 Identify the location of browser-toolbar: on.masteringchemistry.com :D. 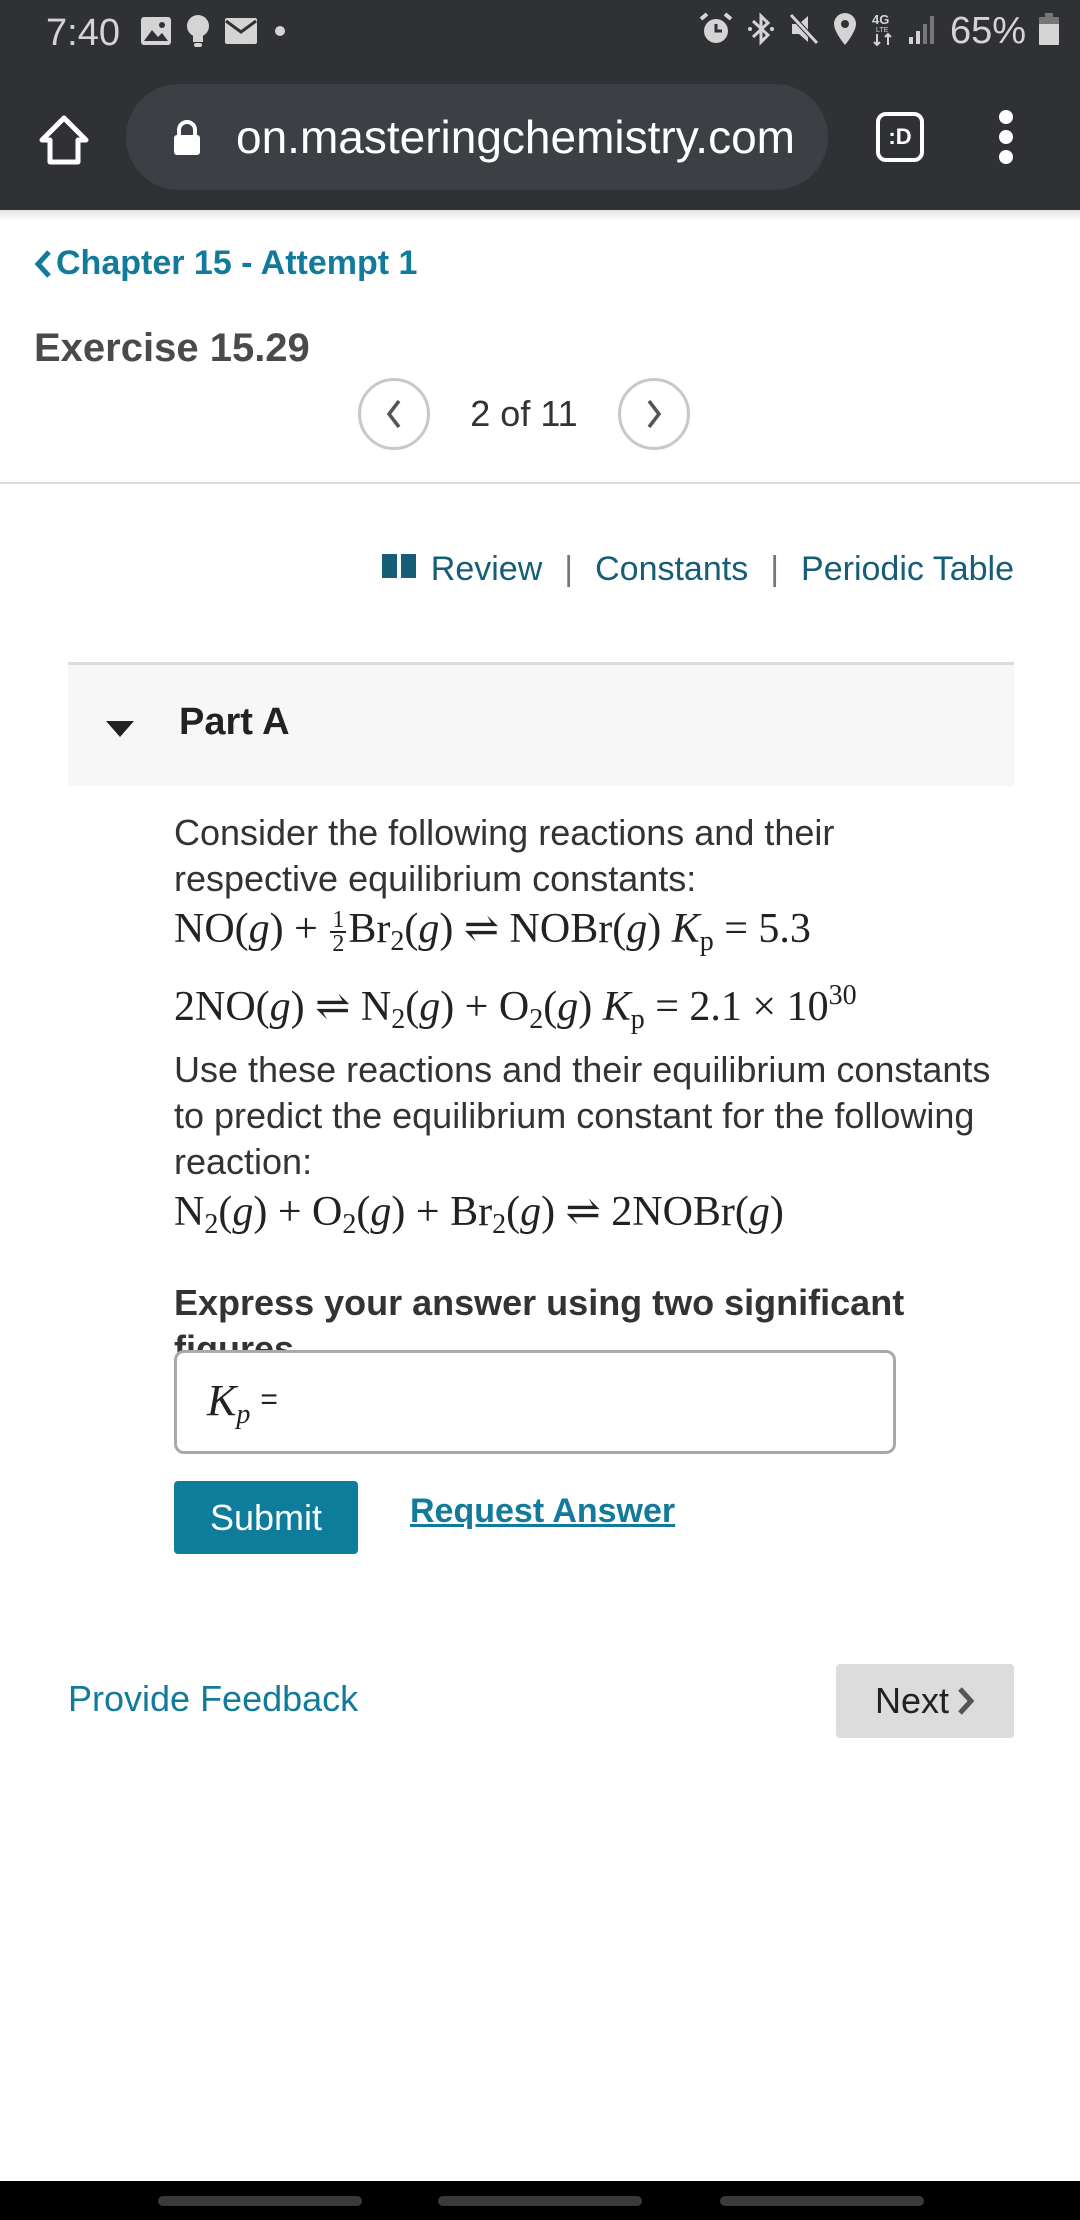
(540, 137).